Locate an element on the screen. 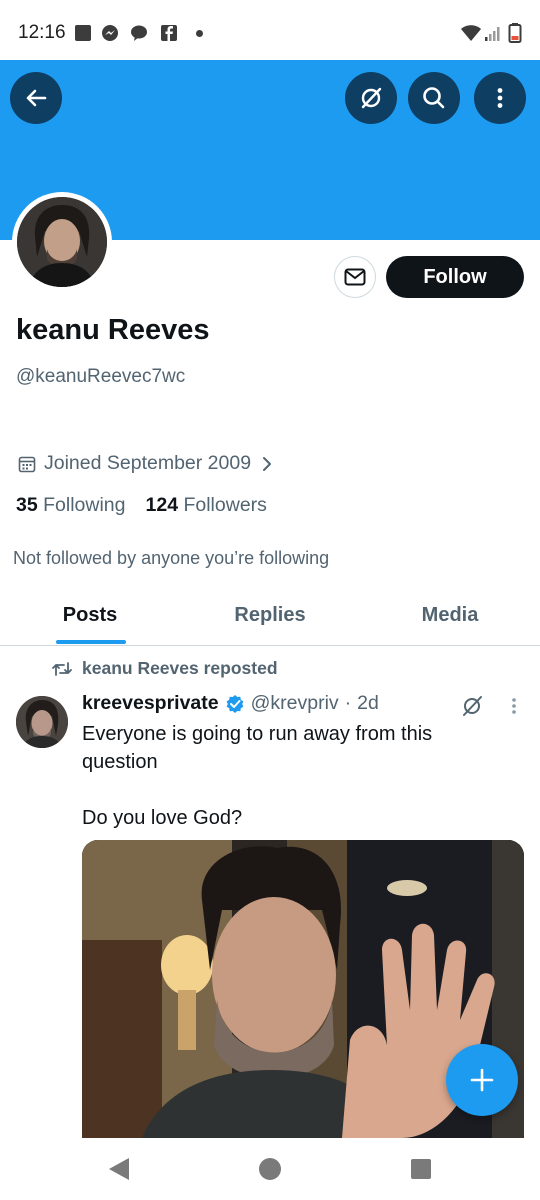  post-author-name: kreevesprivate is located at coordinates (150, 703).